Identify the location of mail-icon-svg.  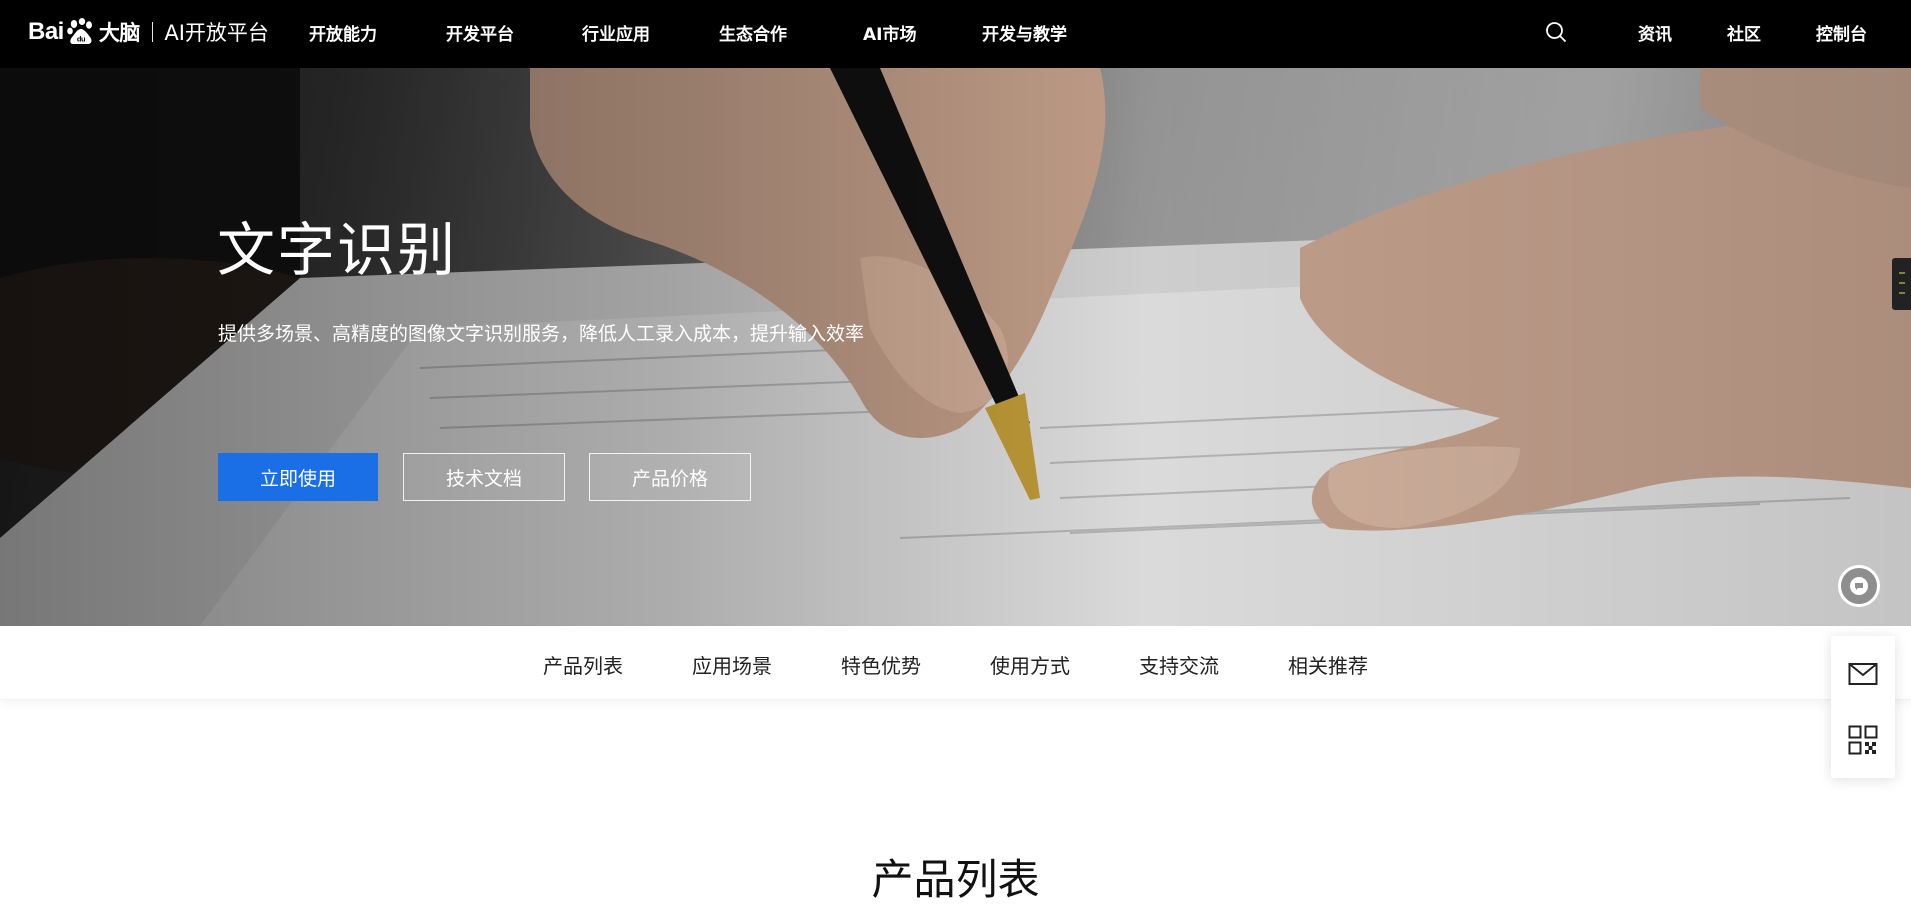
(1863, 674).